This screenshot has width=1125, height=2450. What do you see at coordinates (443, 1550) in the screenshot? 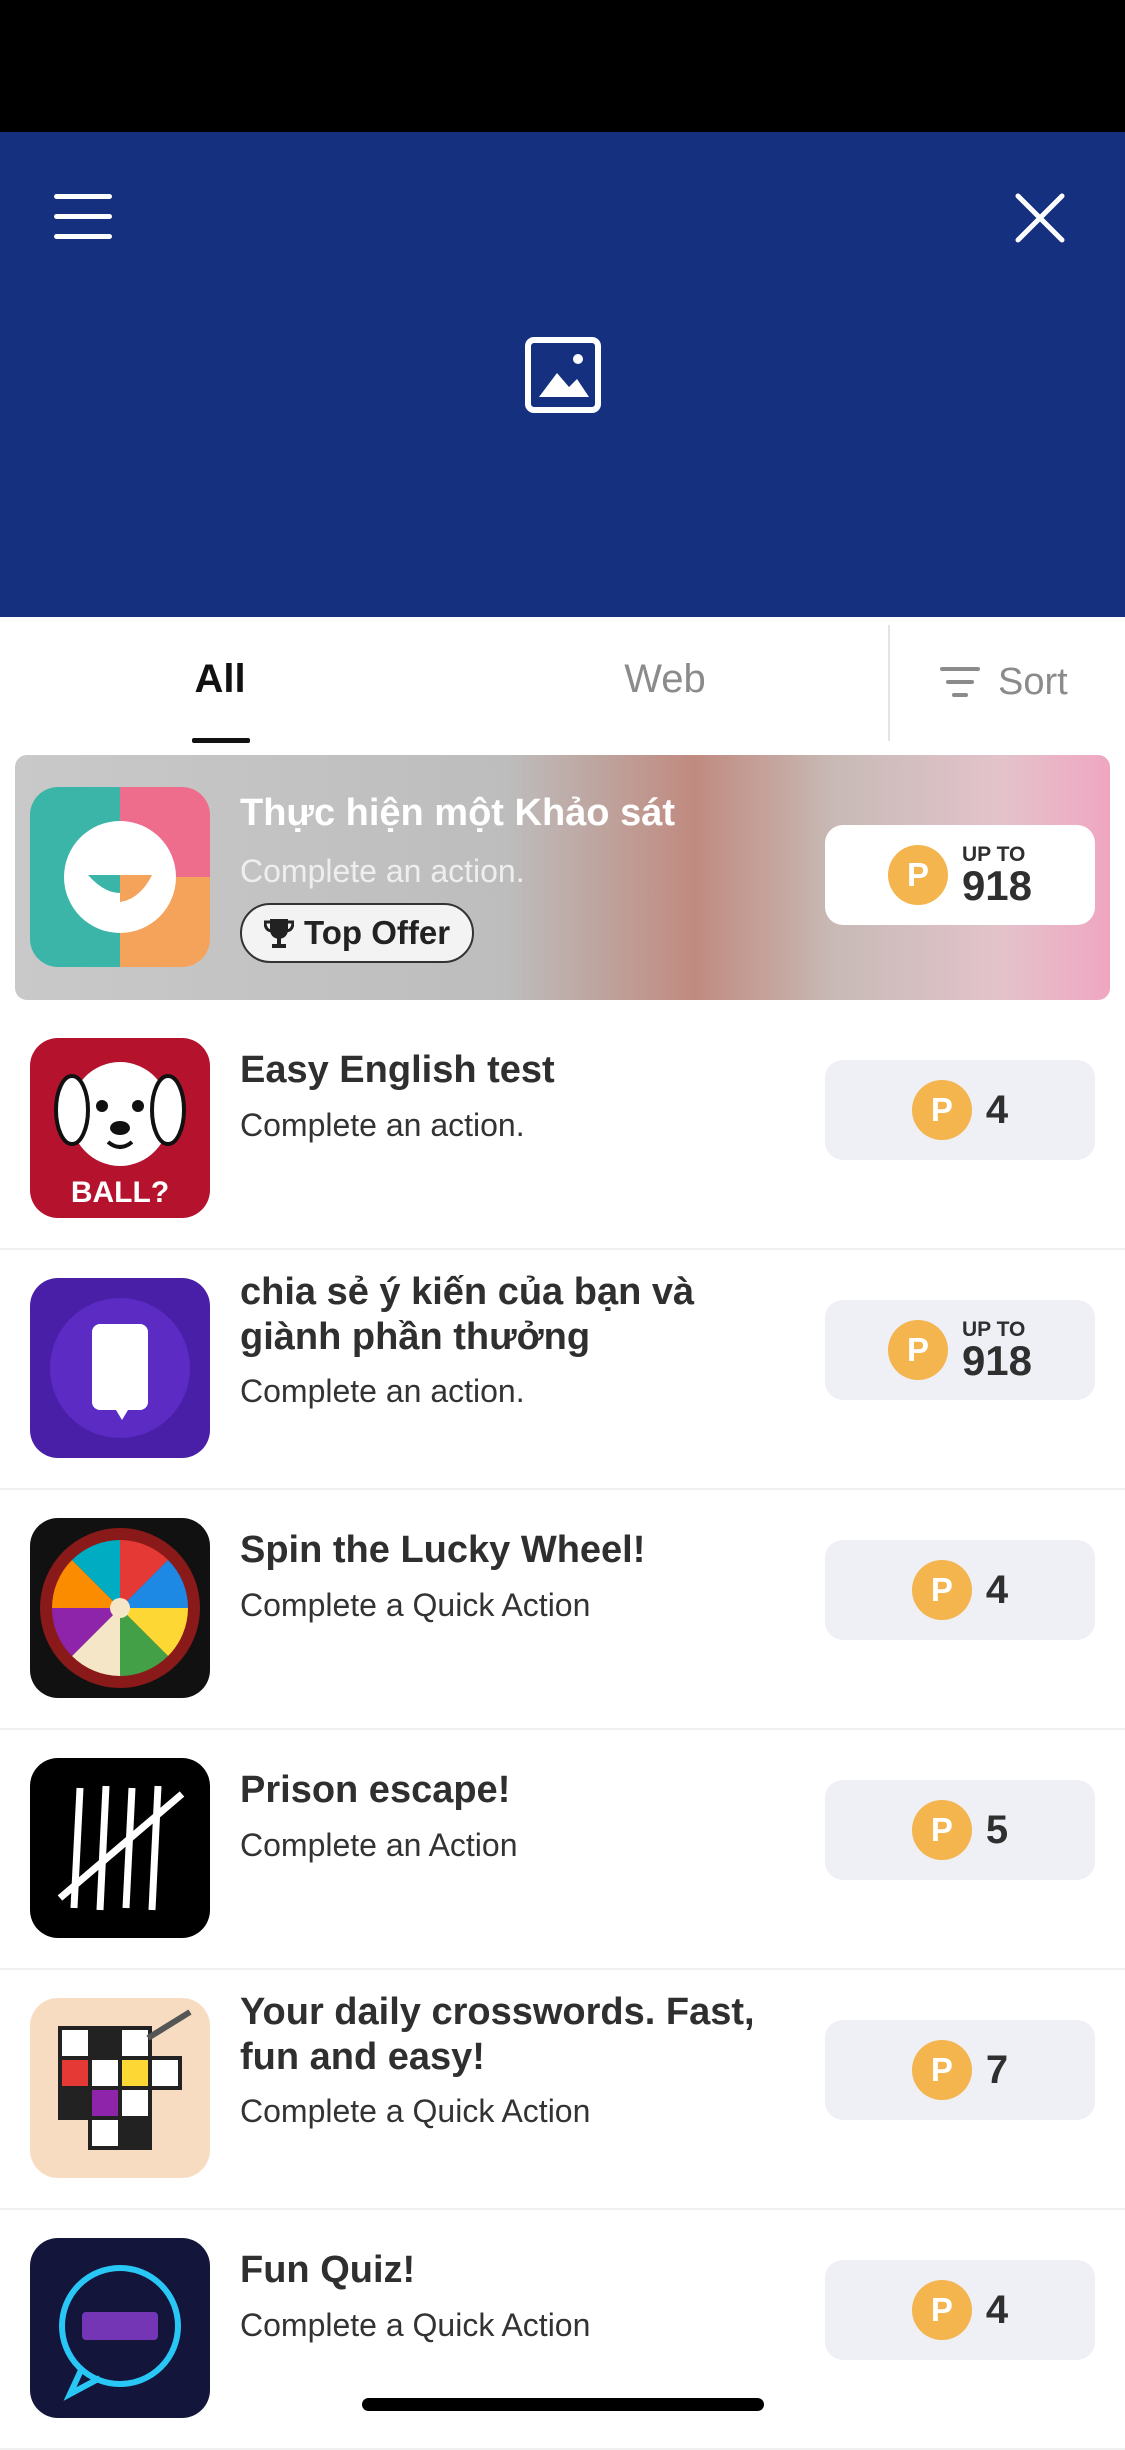
I see `offer-title: Spin the Lucky Wheel!` at bounding box center [443, 1550].